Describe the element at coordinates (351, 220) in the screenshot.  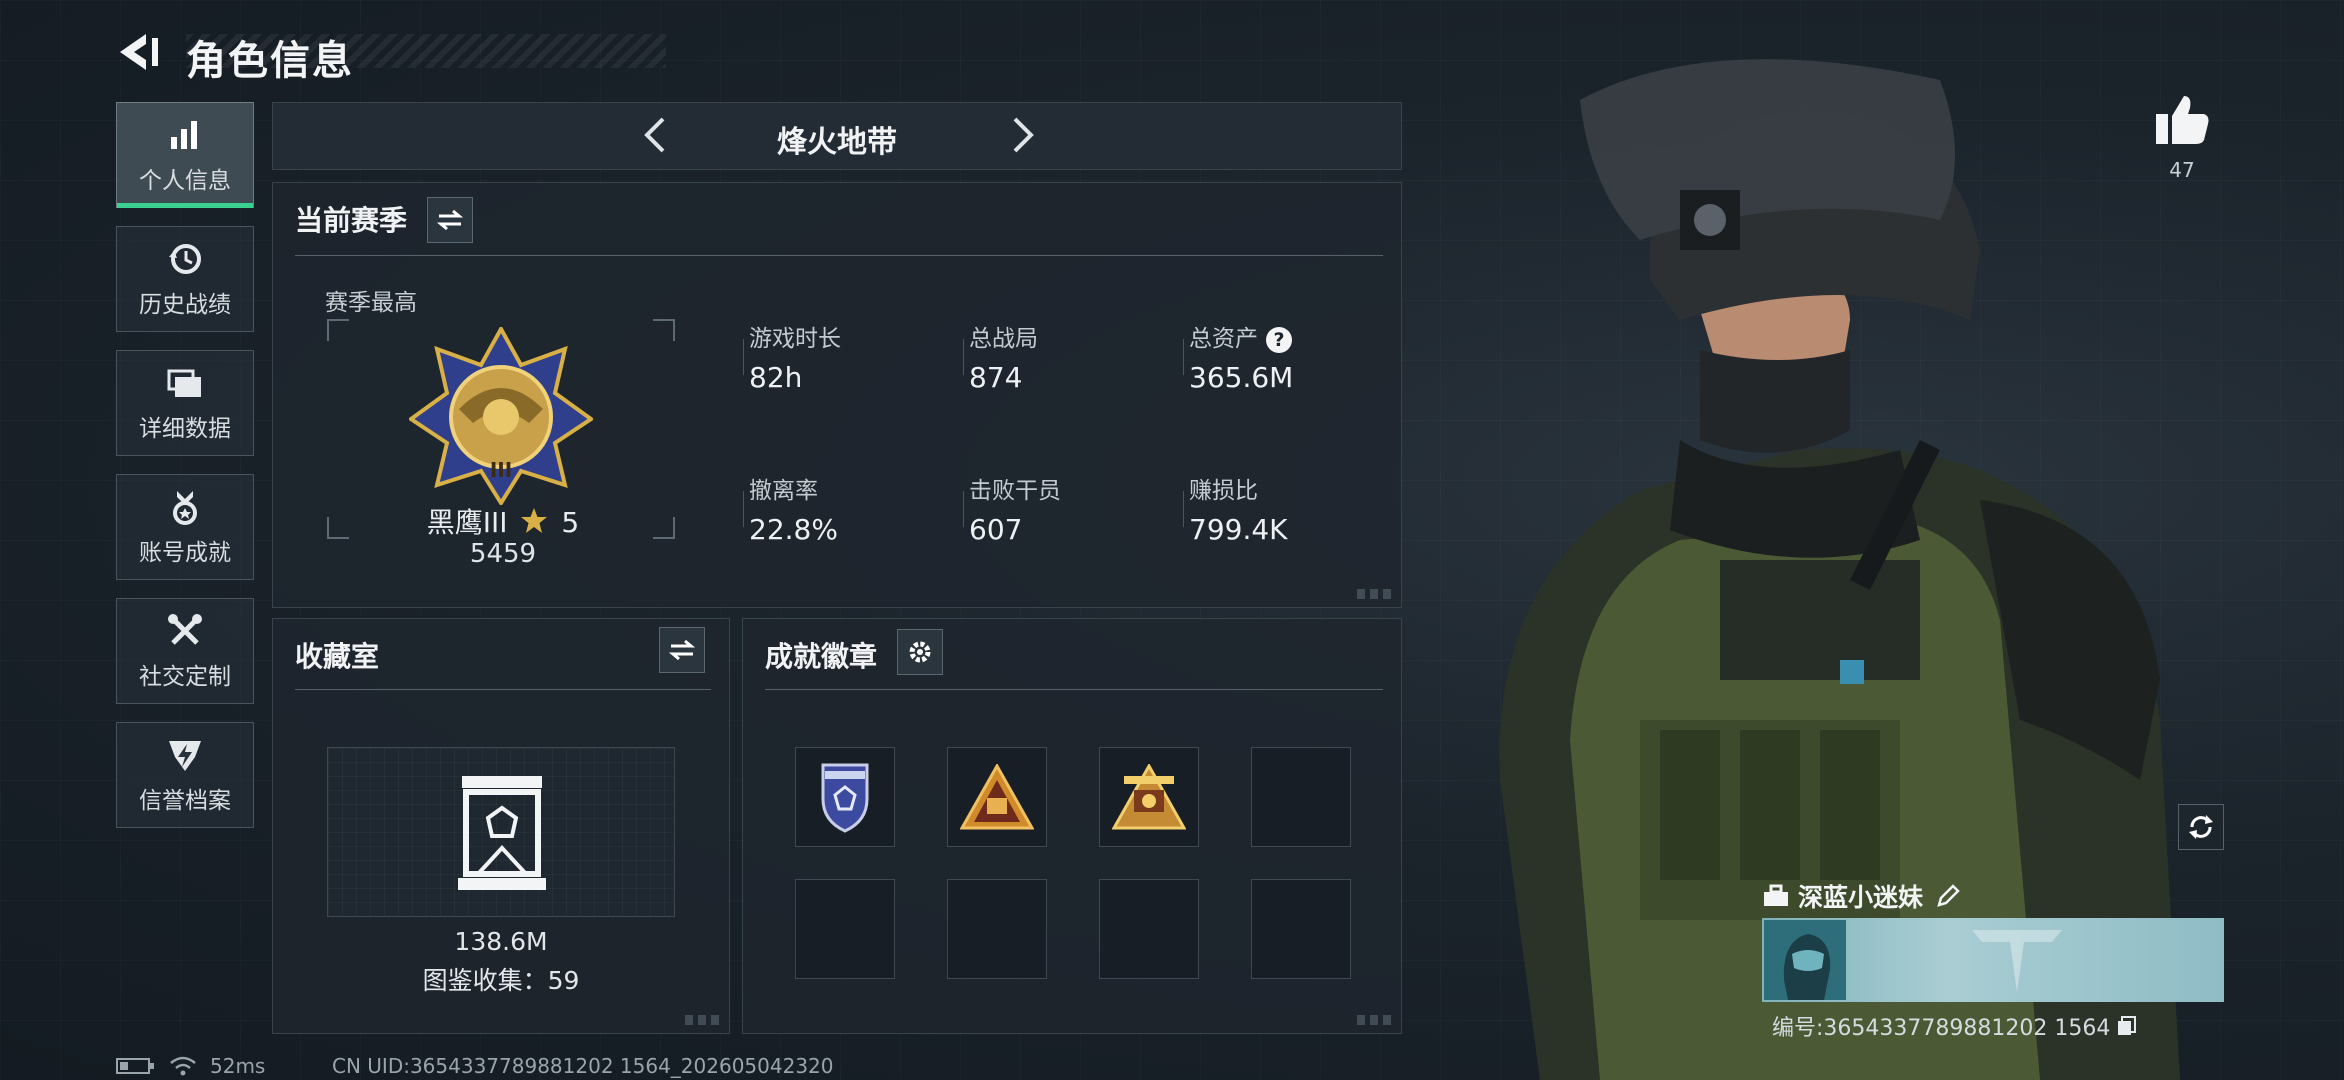
I see `panel-title: 当前赛季` at that location.